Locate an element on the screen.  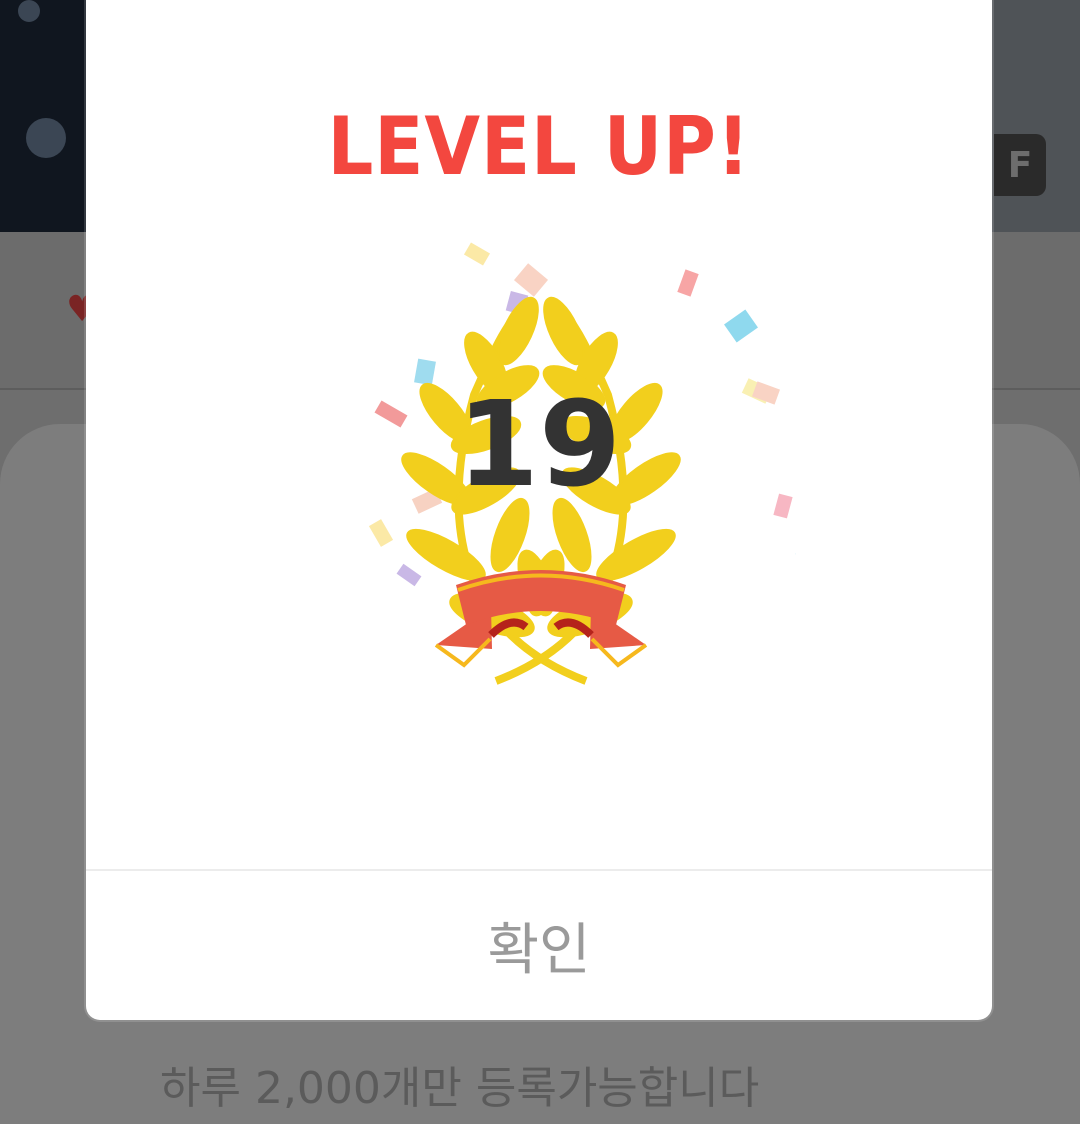
background-badge-text: F is located at coordinates (1020, 165).